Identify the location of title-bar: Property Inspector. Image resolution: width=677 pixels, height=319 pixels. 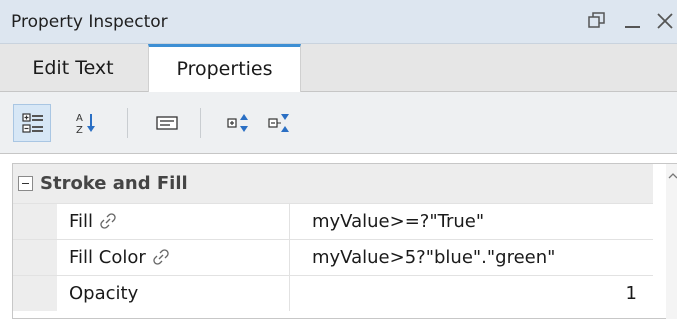
(338, 22).